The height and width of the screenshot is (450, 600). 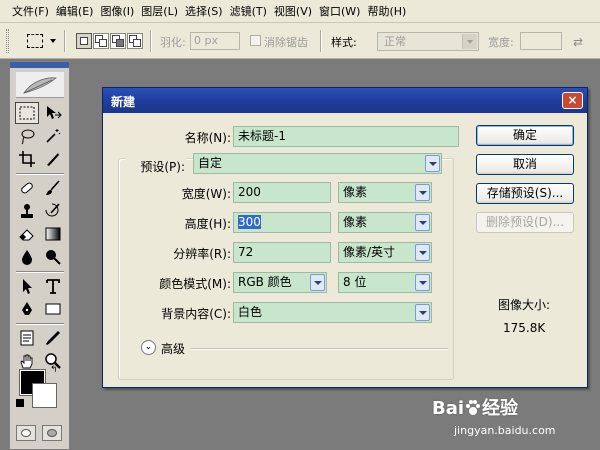 What do you see at coordinates (53, 136) in the screenshot?
I see `magic-wand-tool` at bounding box center [53, 136].